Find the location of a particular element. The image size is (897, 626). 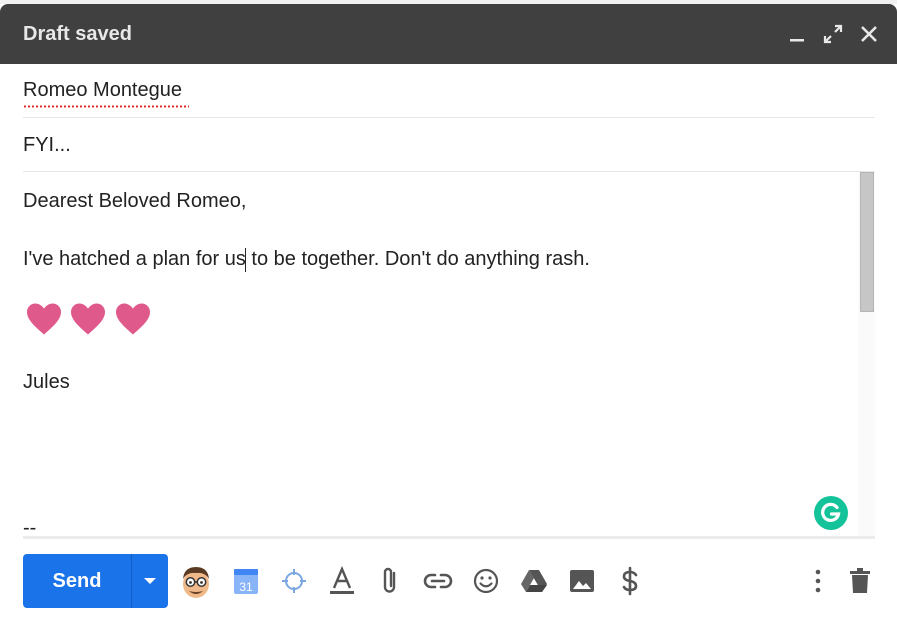

text-format-icon is located at coordinates (342, 581).